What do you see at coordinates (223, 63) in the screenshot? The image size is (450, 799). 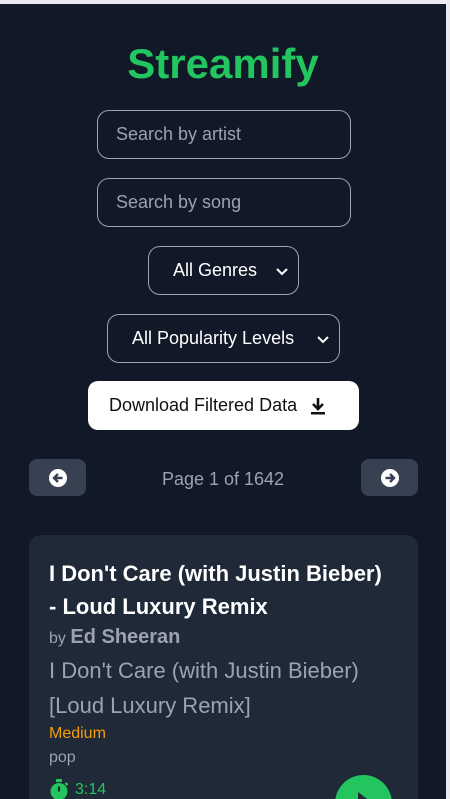 I see `app-title: Streamify` at bounding box center [223, 63].